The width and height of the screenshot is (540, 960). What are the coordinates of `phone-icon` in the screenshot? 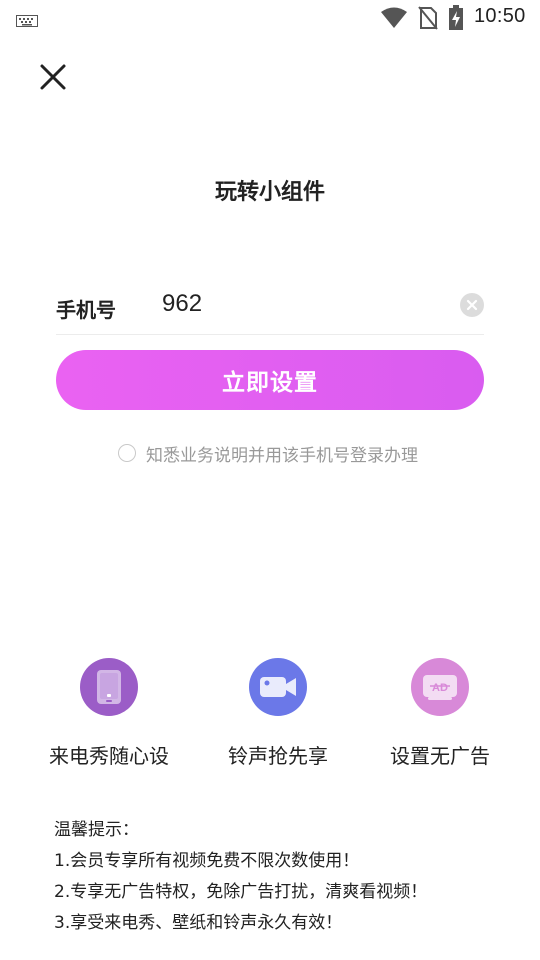 It's located at (109, 687).